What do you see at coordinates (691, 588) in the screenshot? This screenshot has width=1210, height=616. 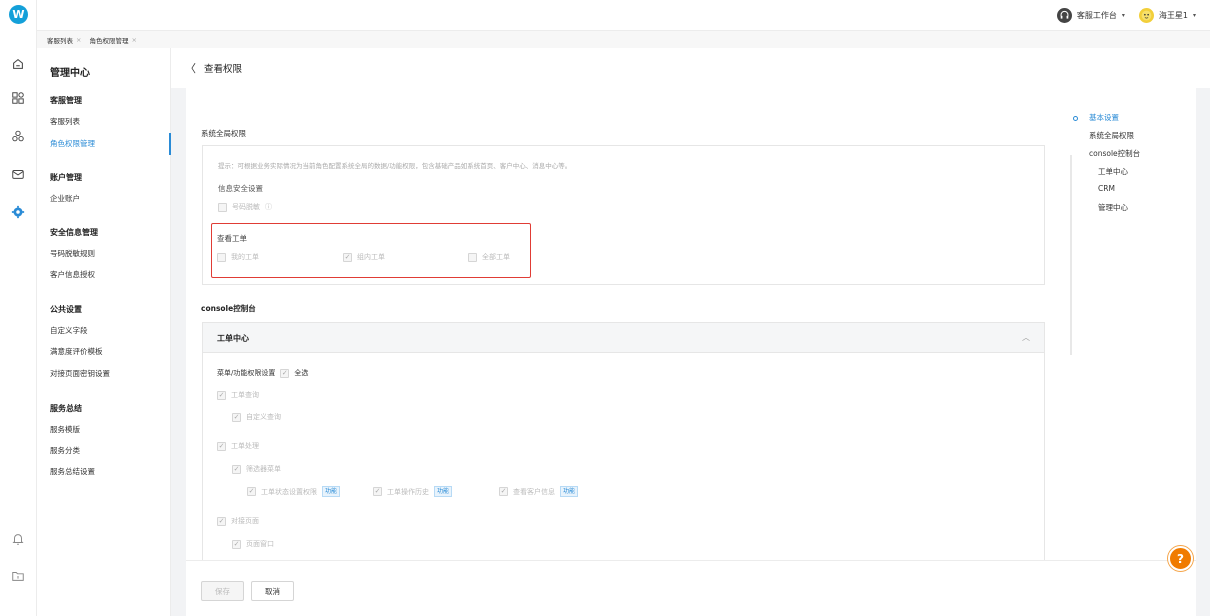 I see `footer-actions: 保存 取消` at bounding box center [691, 588].